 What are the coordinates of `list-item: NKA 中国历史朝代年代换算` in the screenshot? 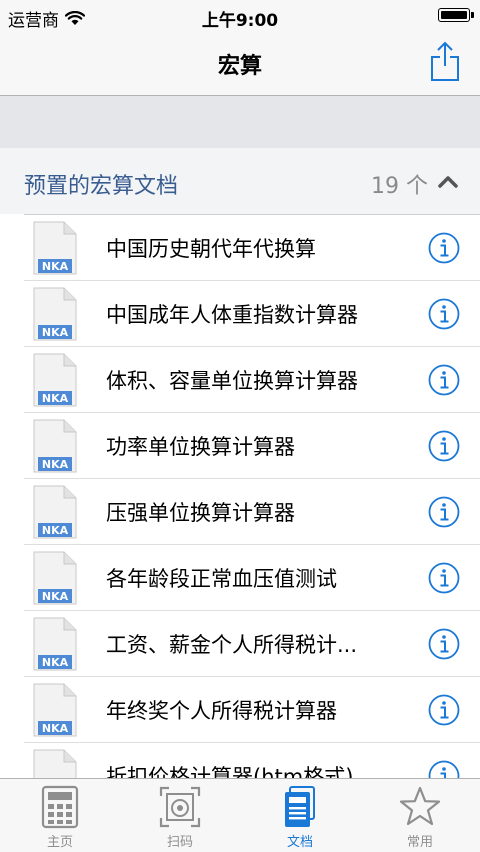 It's located at (252, 247).